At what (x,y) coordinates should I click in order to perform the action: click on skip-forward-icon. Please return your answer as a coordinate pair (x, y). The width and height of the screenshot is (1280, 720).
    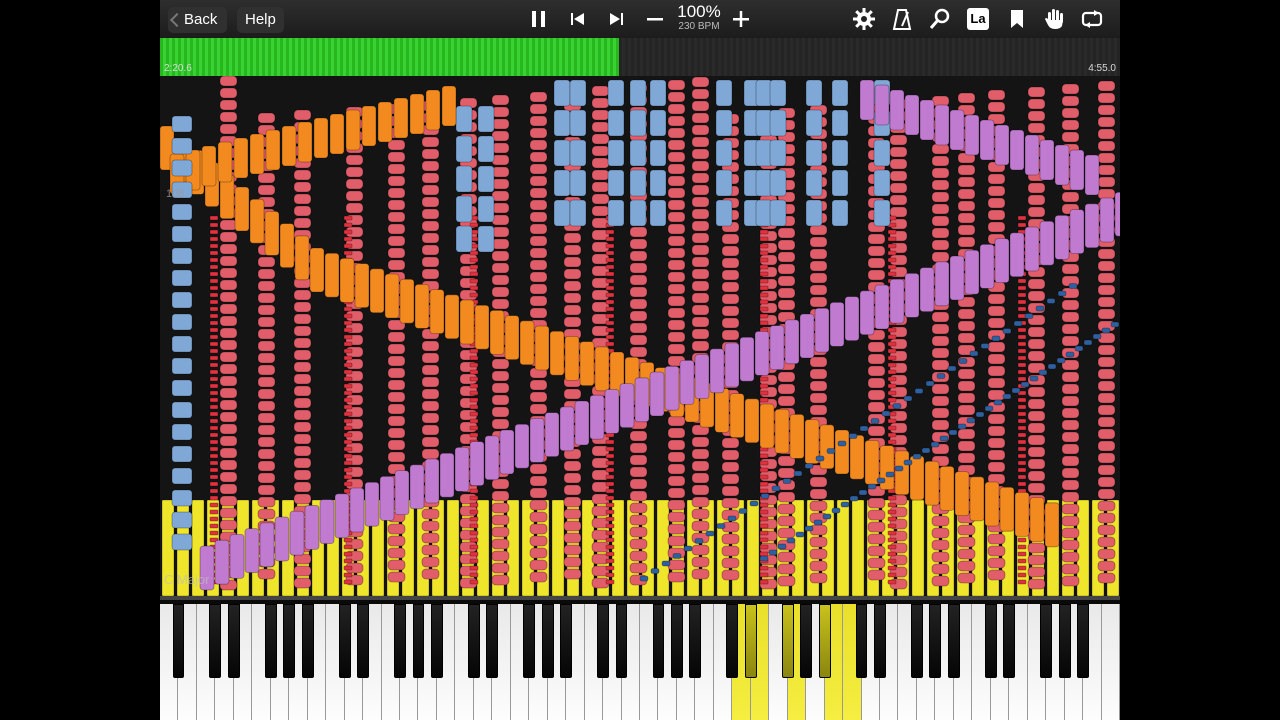
    Looking at the image, I should click on (616, 19).